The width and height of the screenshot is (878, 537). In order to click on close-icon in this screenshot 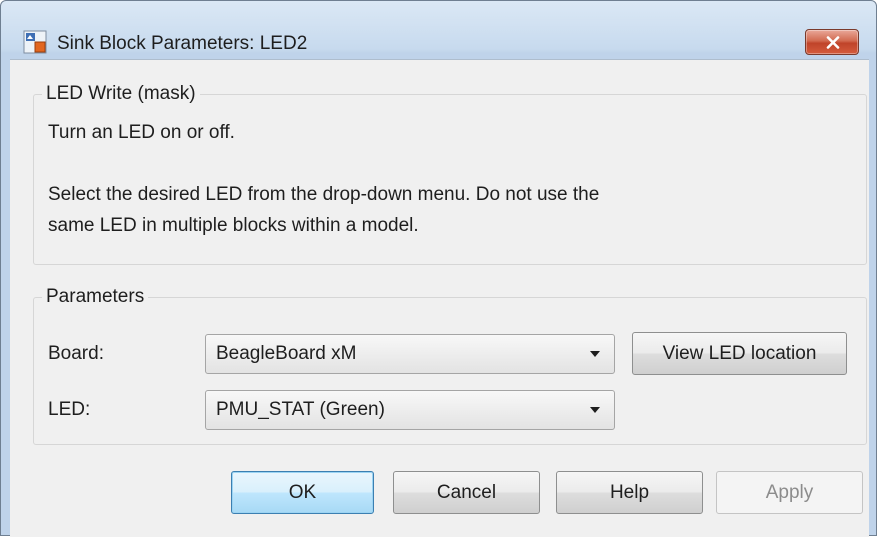, I will do `click(833, 42)`.